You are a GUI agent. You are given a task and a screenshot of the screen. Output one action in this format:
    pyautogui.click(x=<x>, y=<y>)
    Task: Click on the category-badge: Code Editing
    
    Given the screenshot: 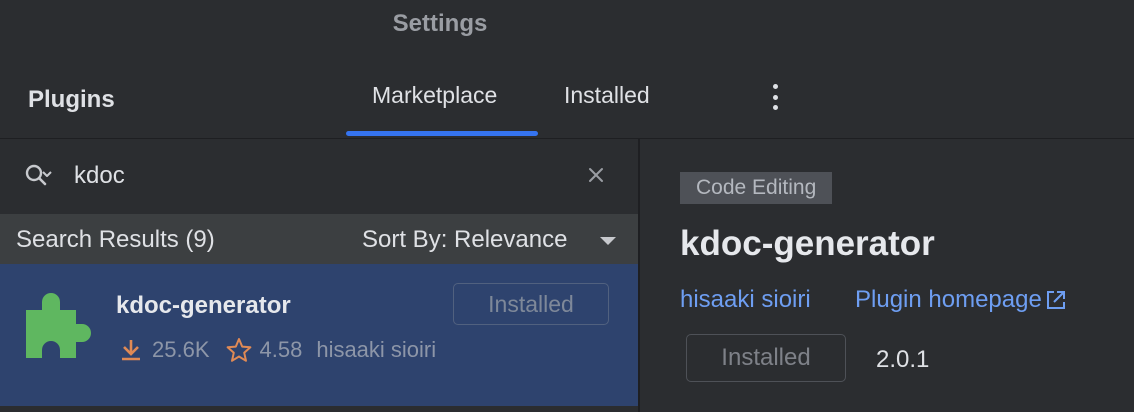 What is the action you would take?
    pyautogui.click(x=756, y=188)
    